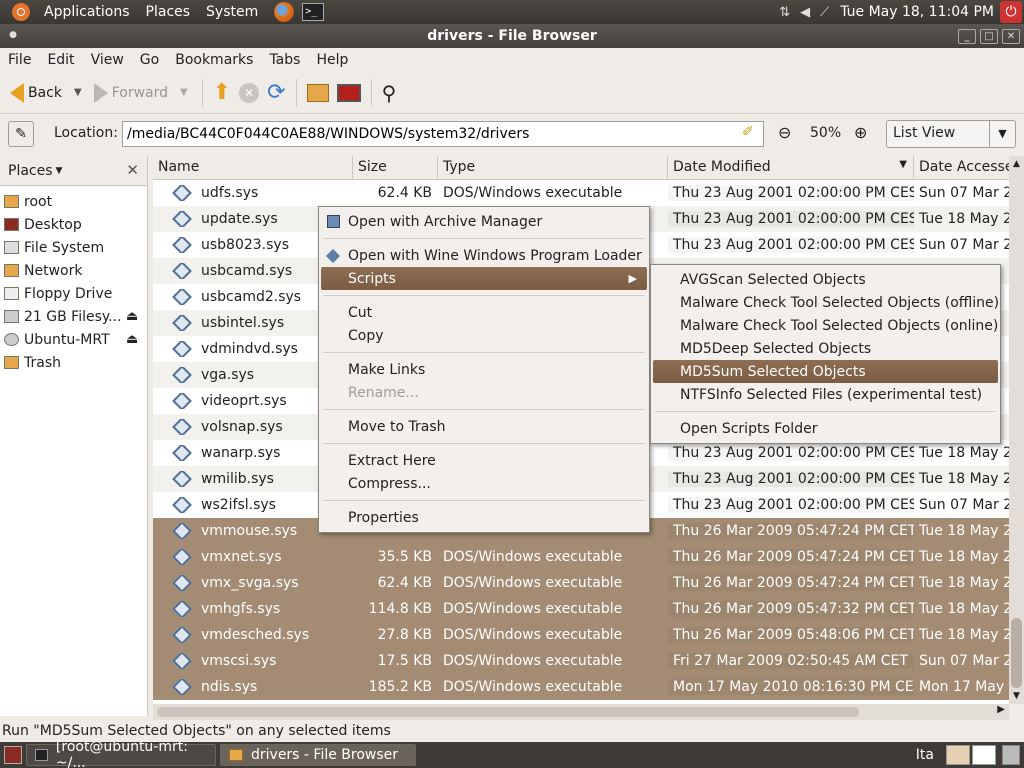 The height and width of the screenshot is (768, 1024). What do you see at coordinates (825, 371) in the screenshot?
I see `menu-item-md5sum-selected-objects: MD5Sum Selected Objects` at bounding box center [825, 371].